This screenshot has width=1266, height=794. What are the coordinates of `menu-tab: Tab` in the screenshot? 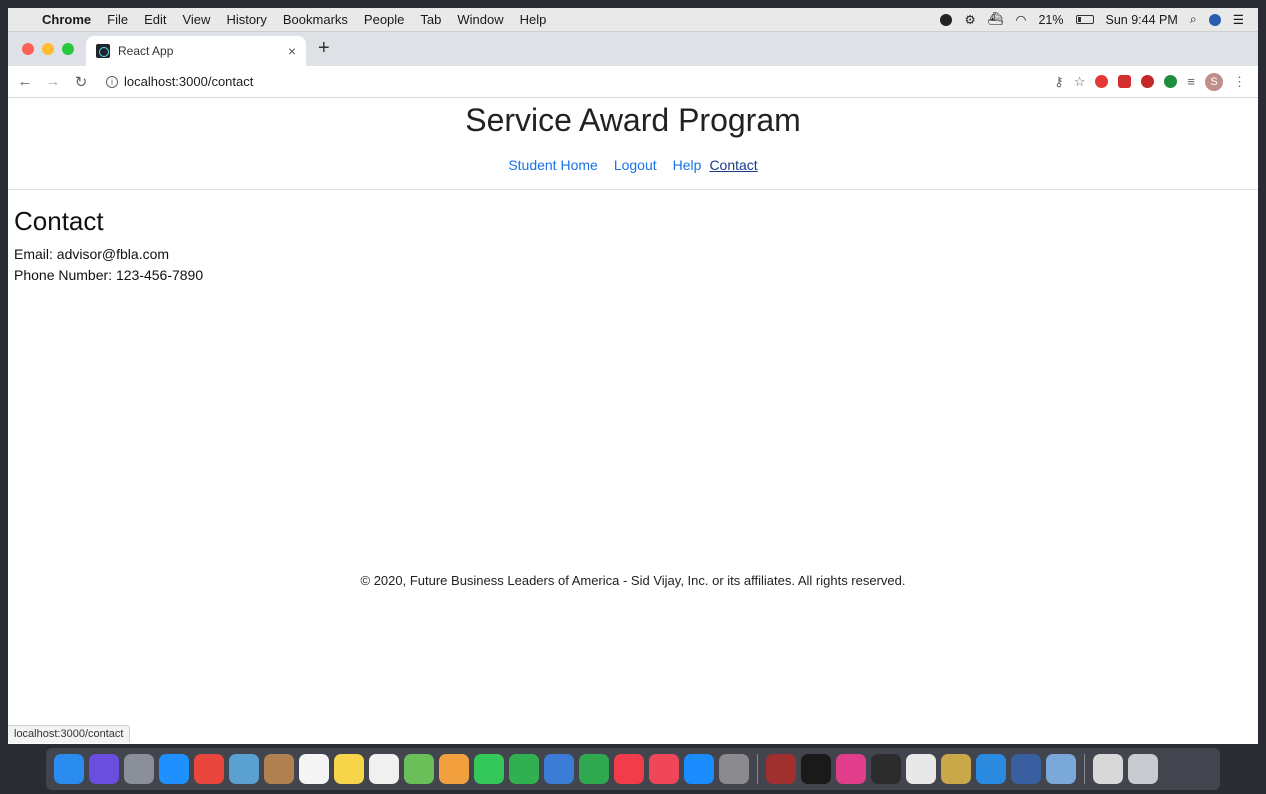 It's located at (430, 19).